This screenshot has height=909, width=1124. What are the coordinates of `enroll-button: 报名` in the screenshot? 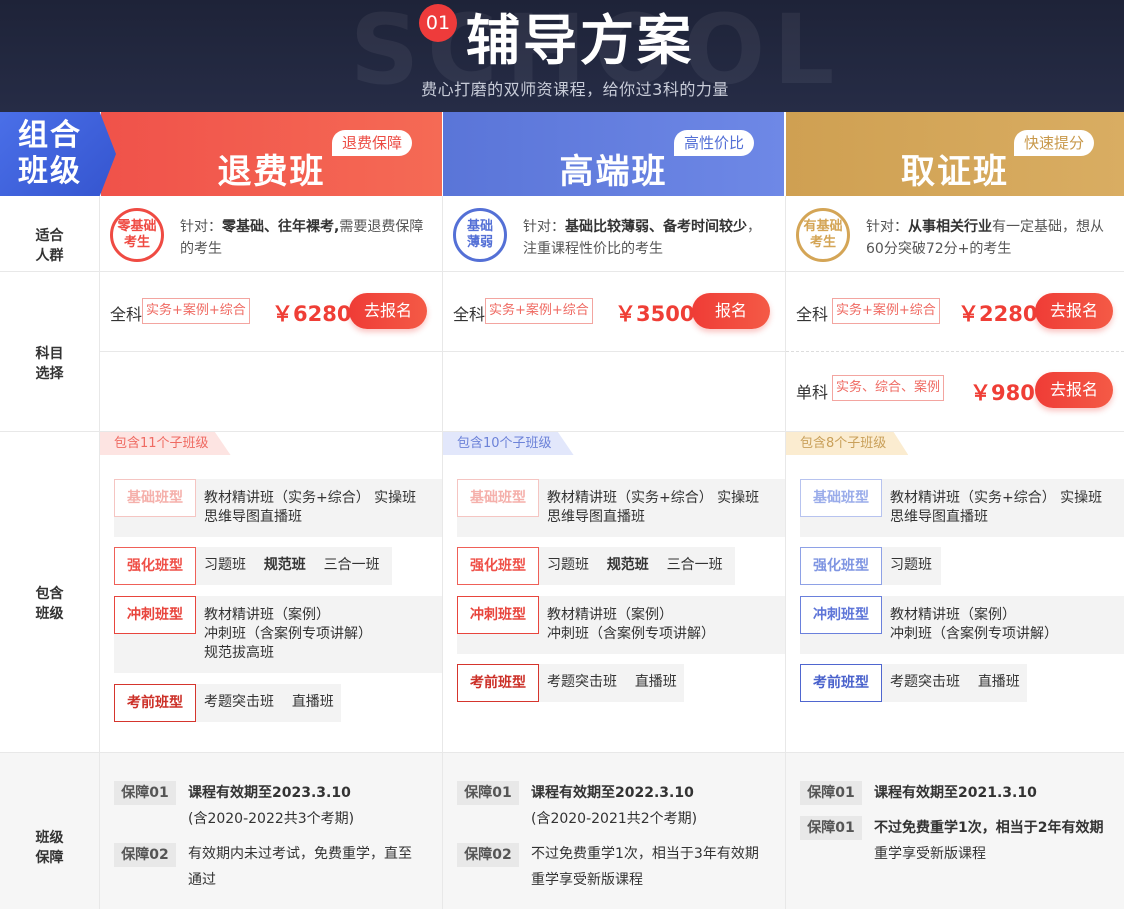 It's located at (731, 311).